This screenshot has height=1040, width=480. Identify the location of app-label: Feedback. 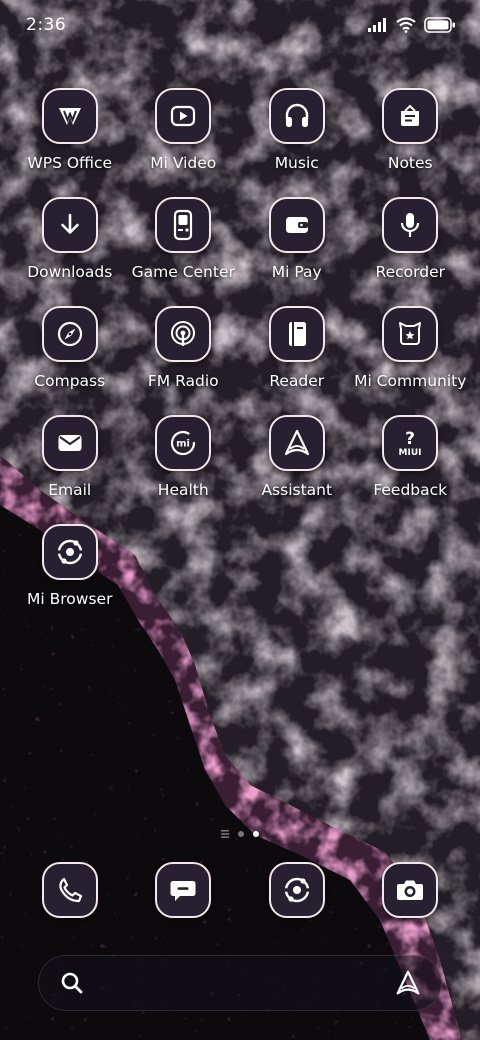
(410, 490).